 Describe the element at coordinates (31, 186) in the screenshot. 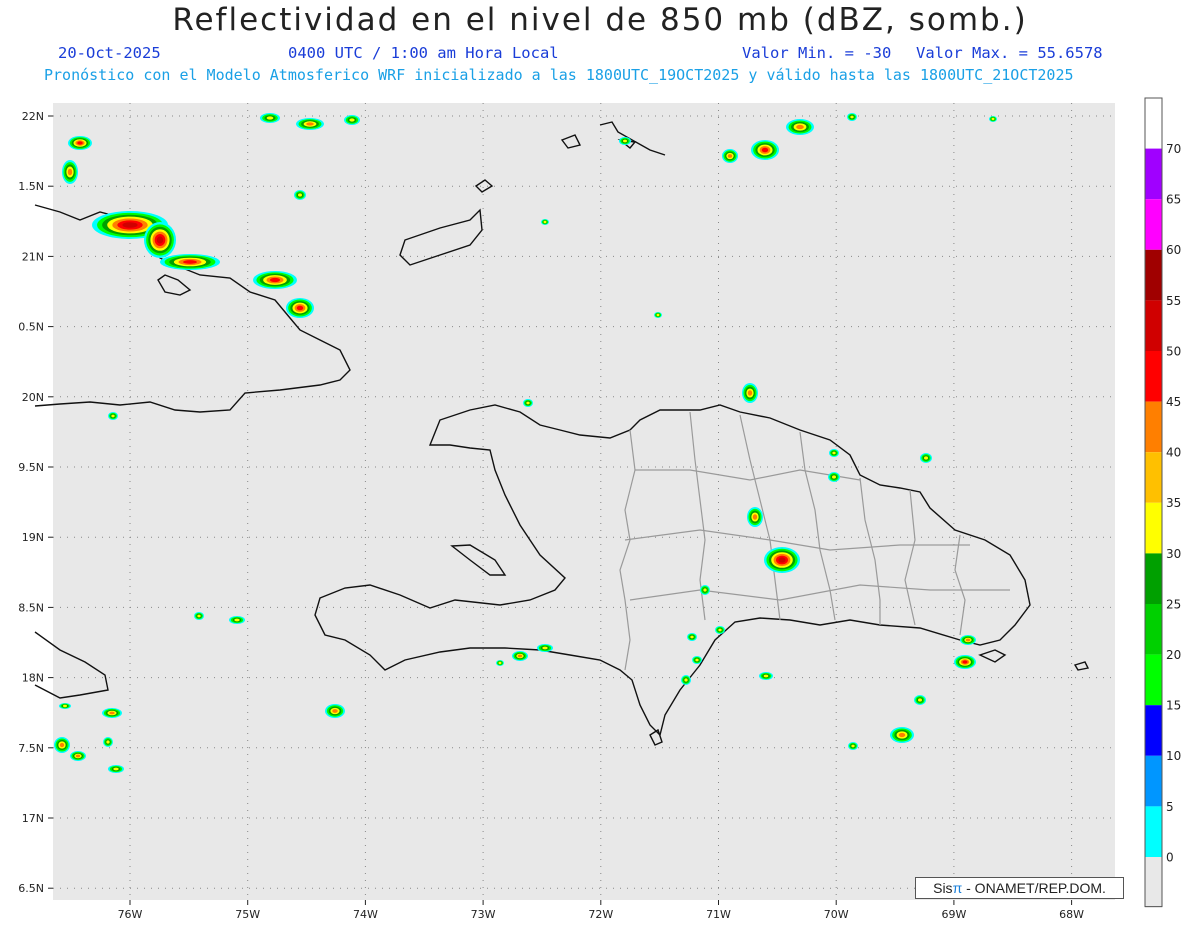

I see `lat-label: 1.5N` at that location.